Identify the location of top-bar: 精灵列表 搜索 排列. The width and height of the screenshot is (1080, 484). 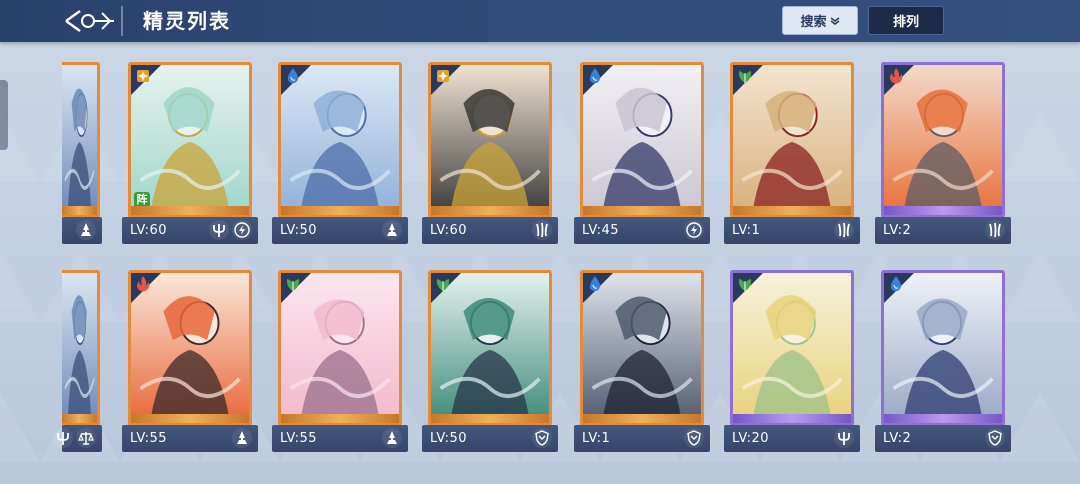
(540, 21).